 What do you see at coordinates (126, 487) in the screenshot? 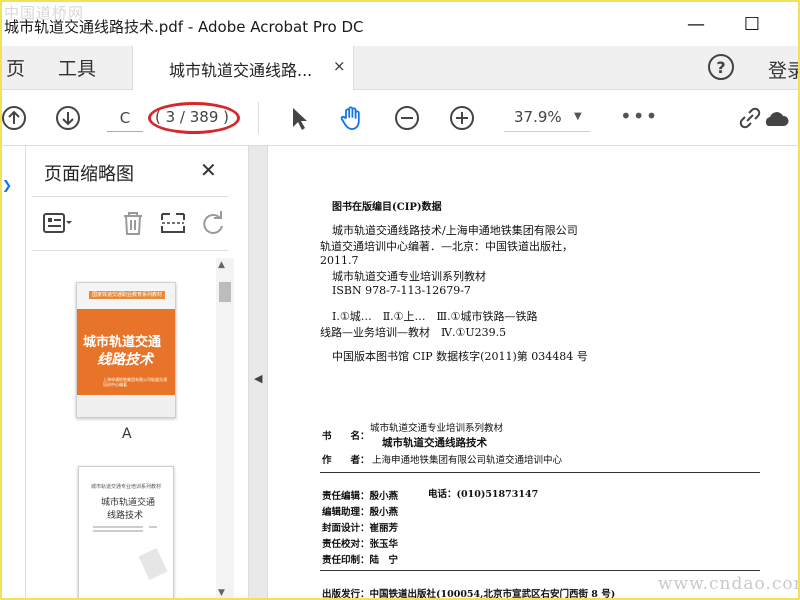
I see `thumbnail-series: 城市轨道交通专业培训系列教材` at bounding box center [126, 487].